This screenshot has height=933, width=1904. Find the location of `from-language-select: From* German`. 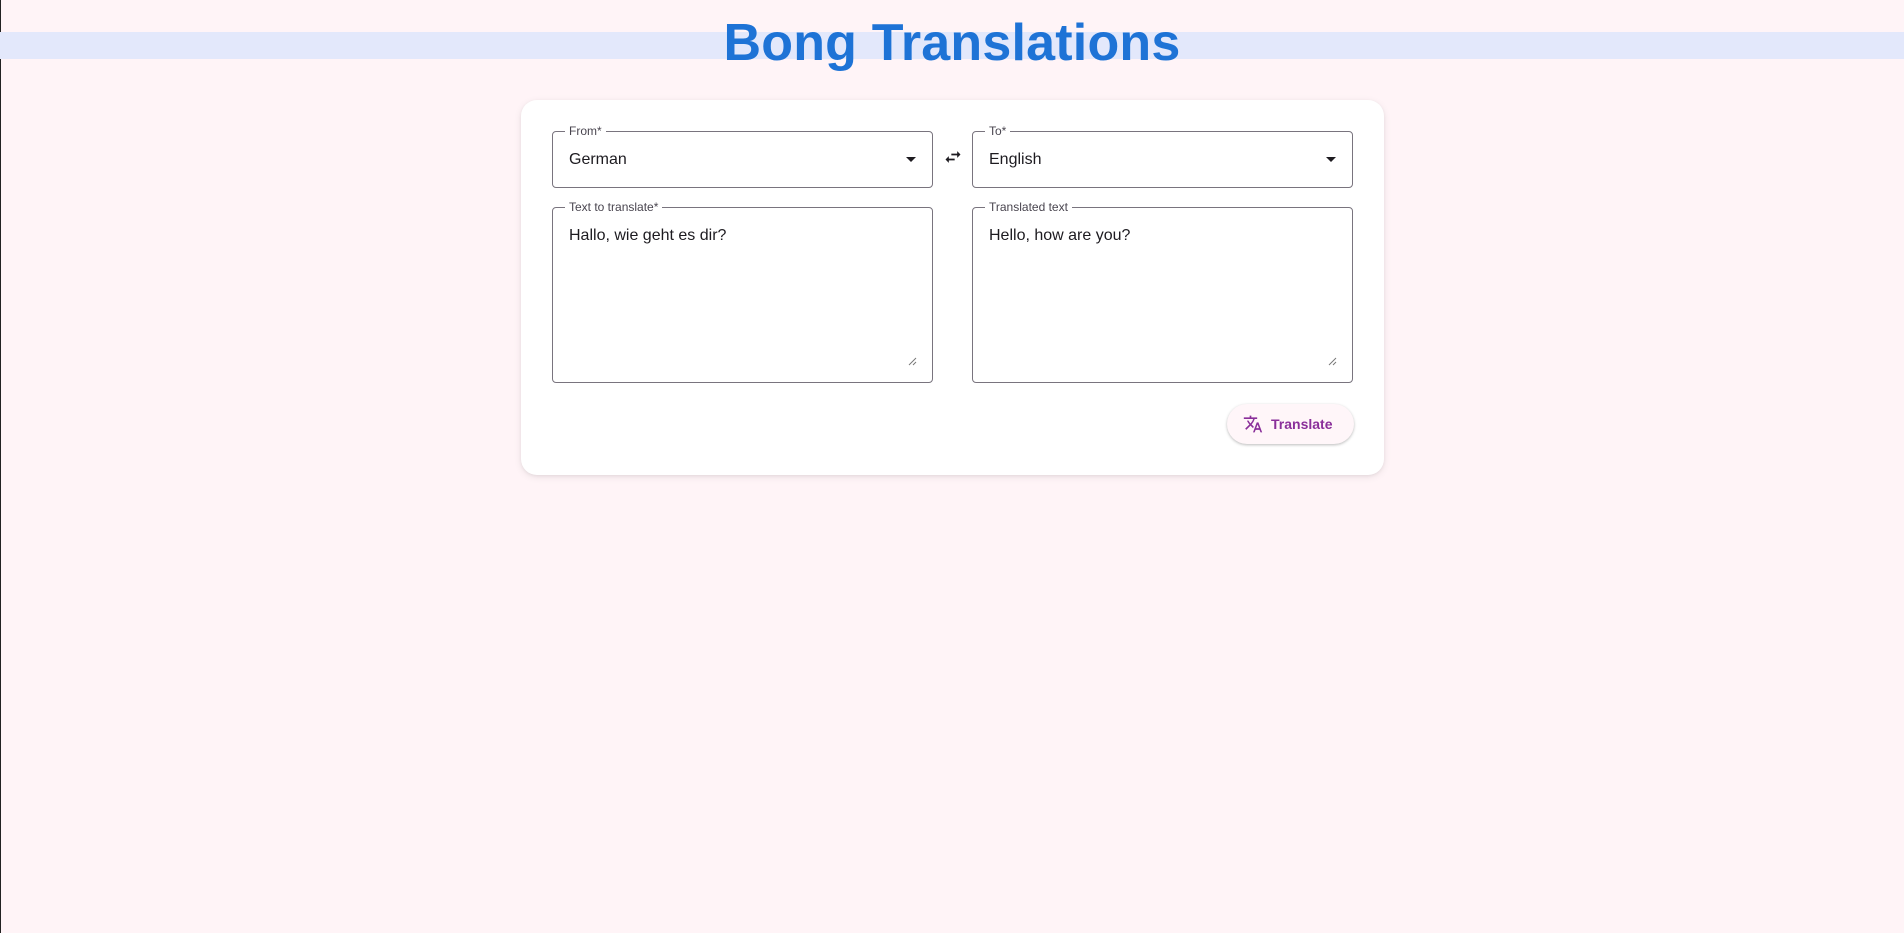

from-language-select: From* German is located at coordinates (742, 156).